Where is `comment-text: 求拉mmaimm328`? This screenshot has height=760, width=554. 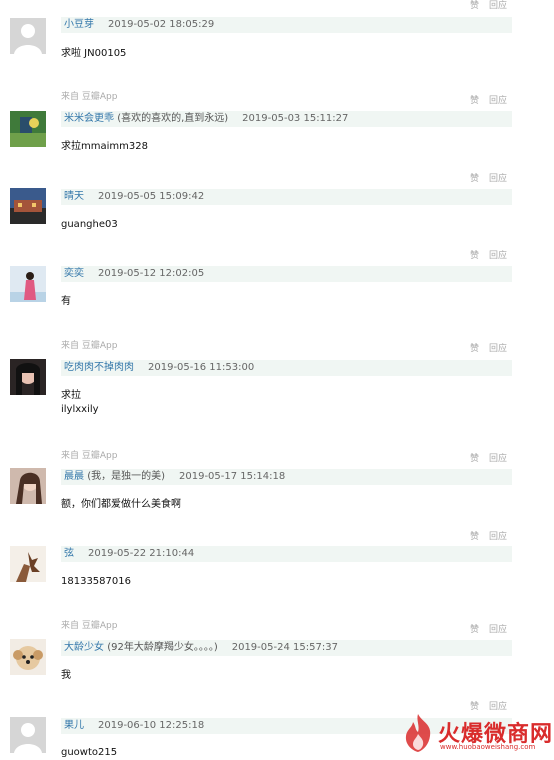 comment-text: 求拉mmaimm328 is located at coordinates (104, 146).